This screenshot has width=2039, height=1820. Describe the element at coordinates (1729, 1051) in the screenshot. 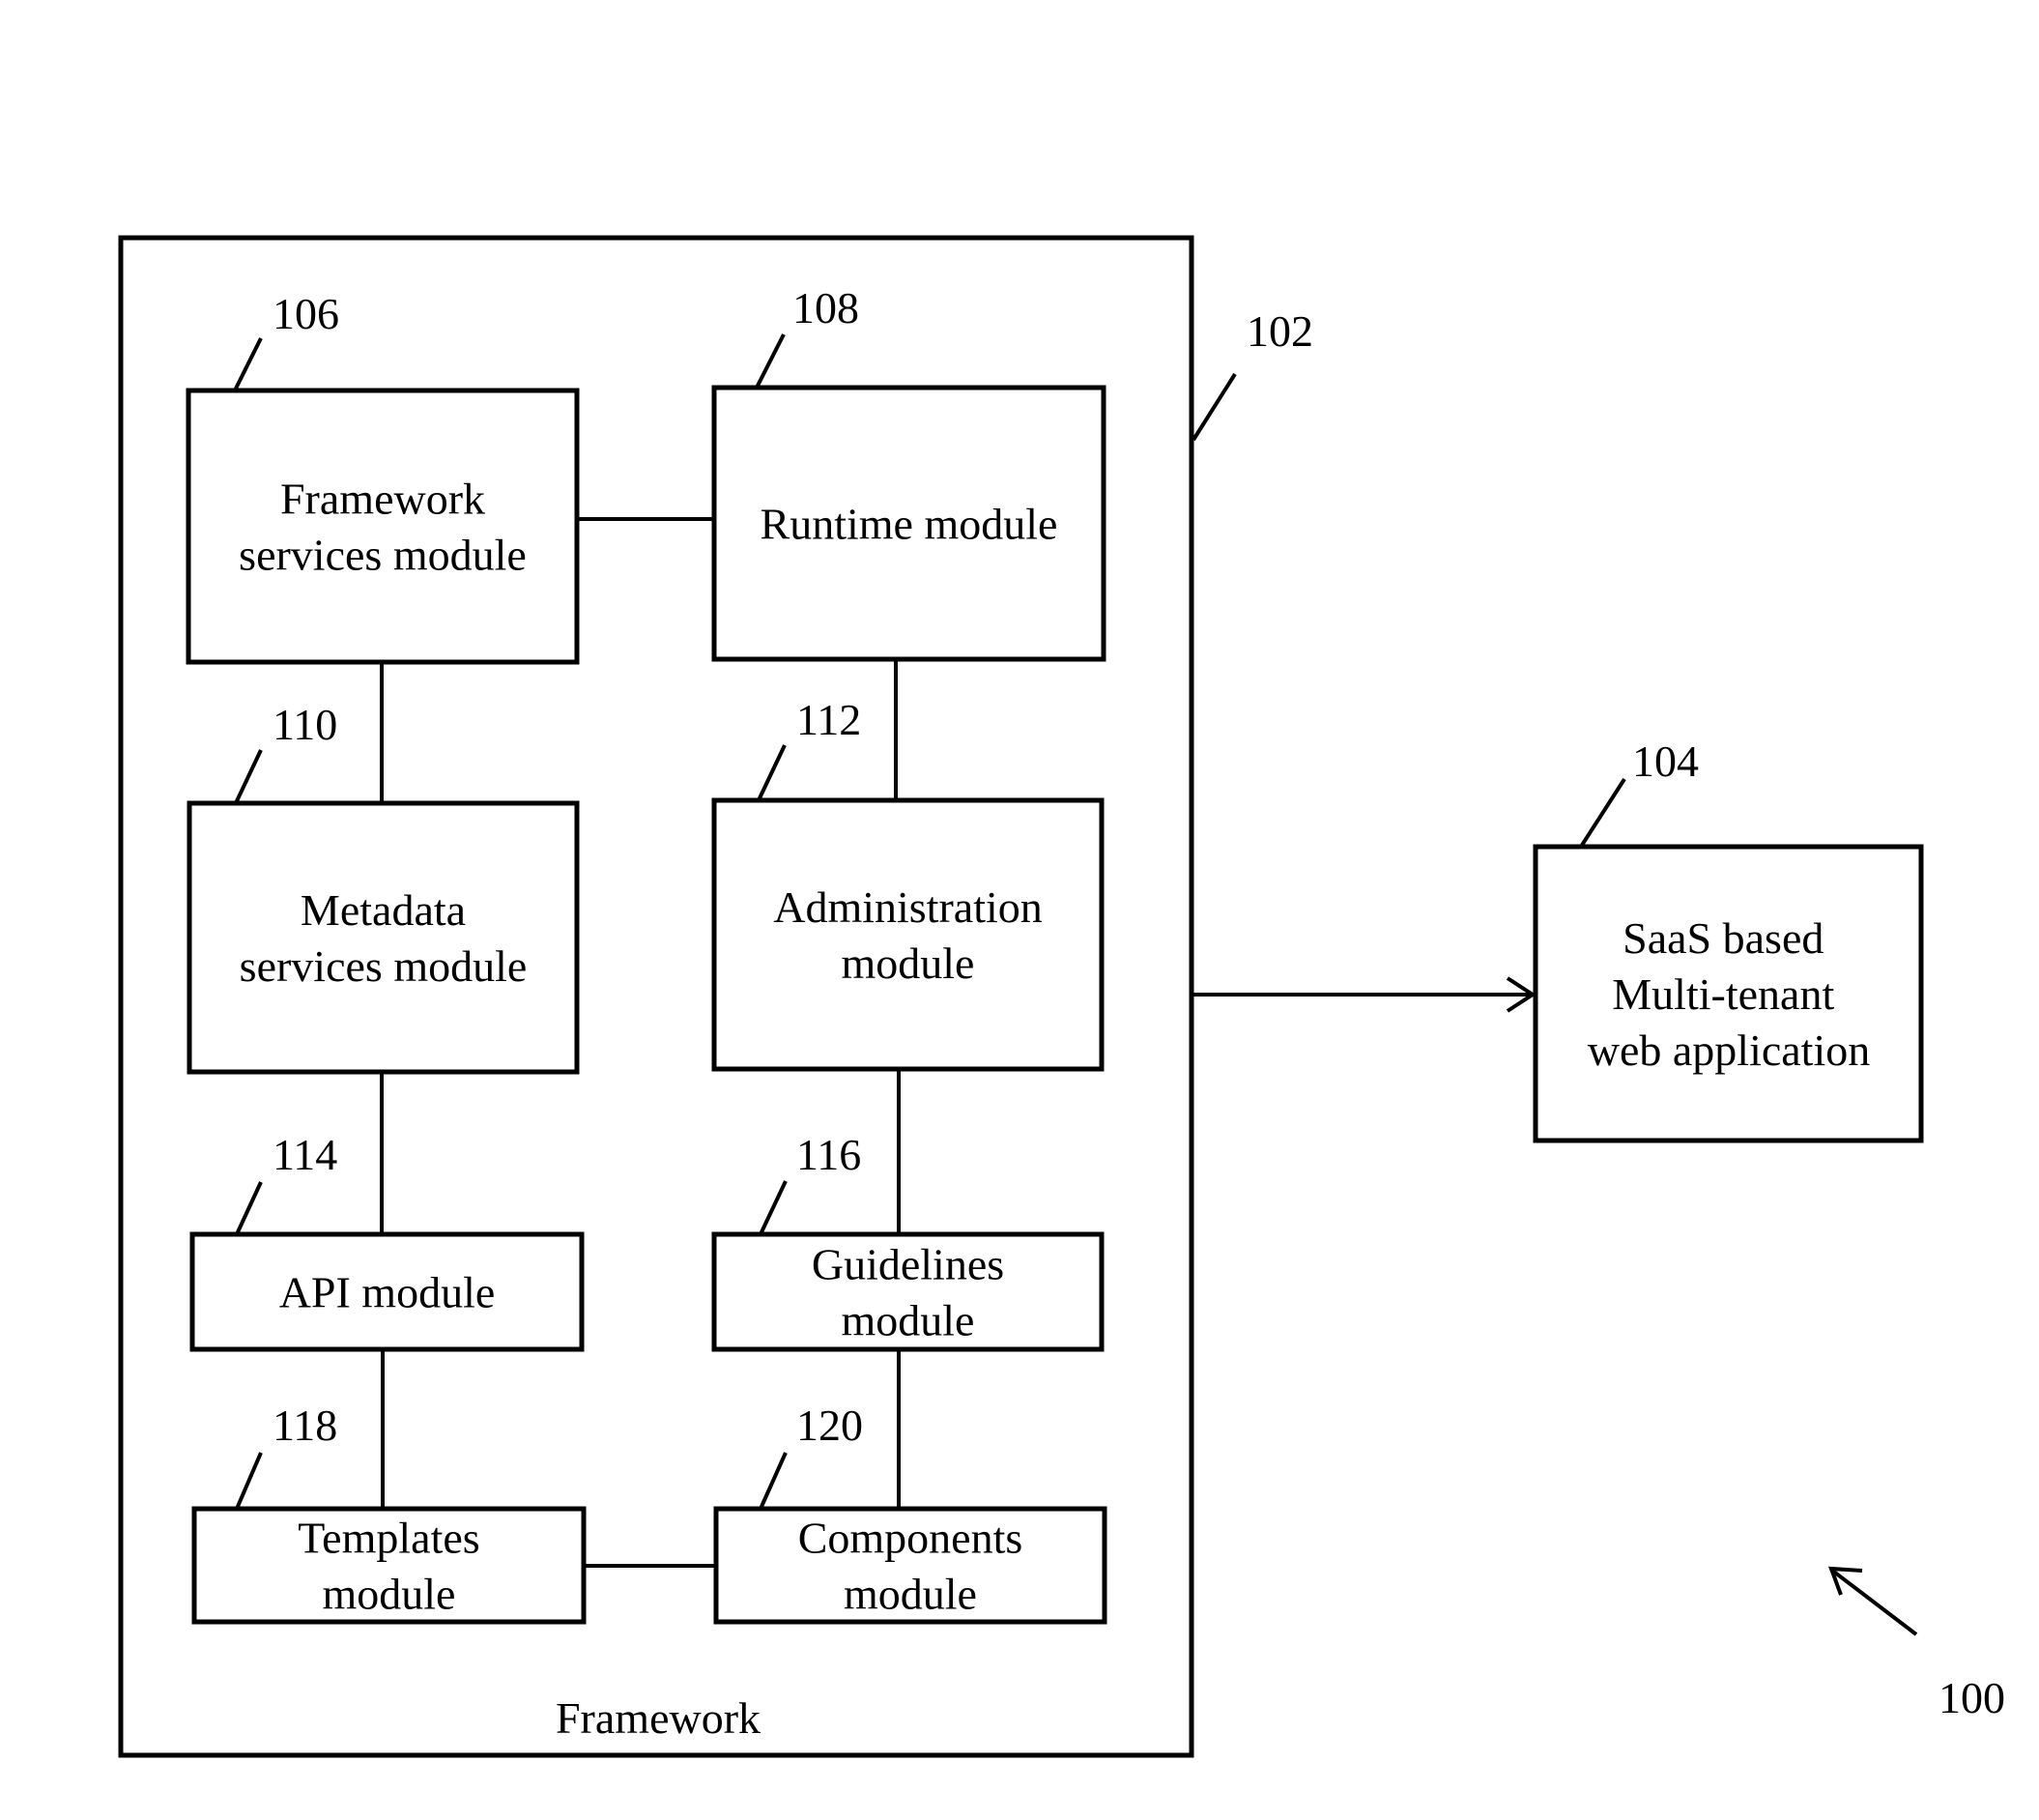

I see `application-label-line-3: web application` at that location.